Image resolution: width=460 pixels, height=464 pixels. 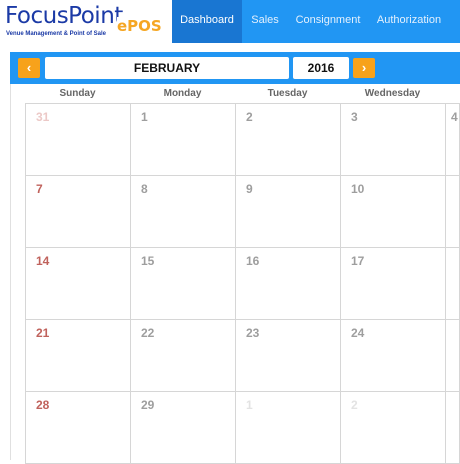 I want to click on day-number: 3, so click(x=354, y=117).